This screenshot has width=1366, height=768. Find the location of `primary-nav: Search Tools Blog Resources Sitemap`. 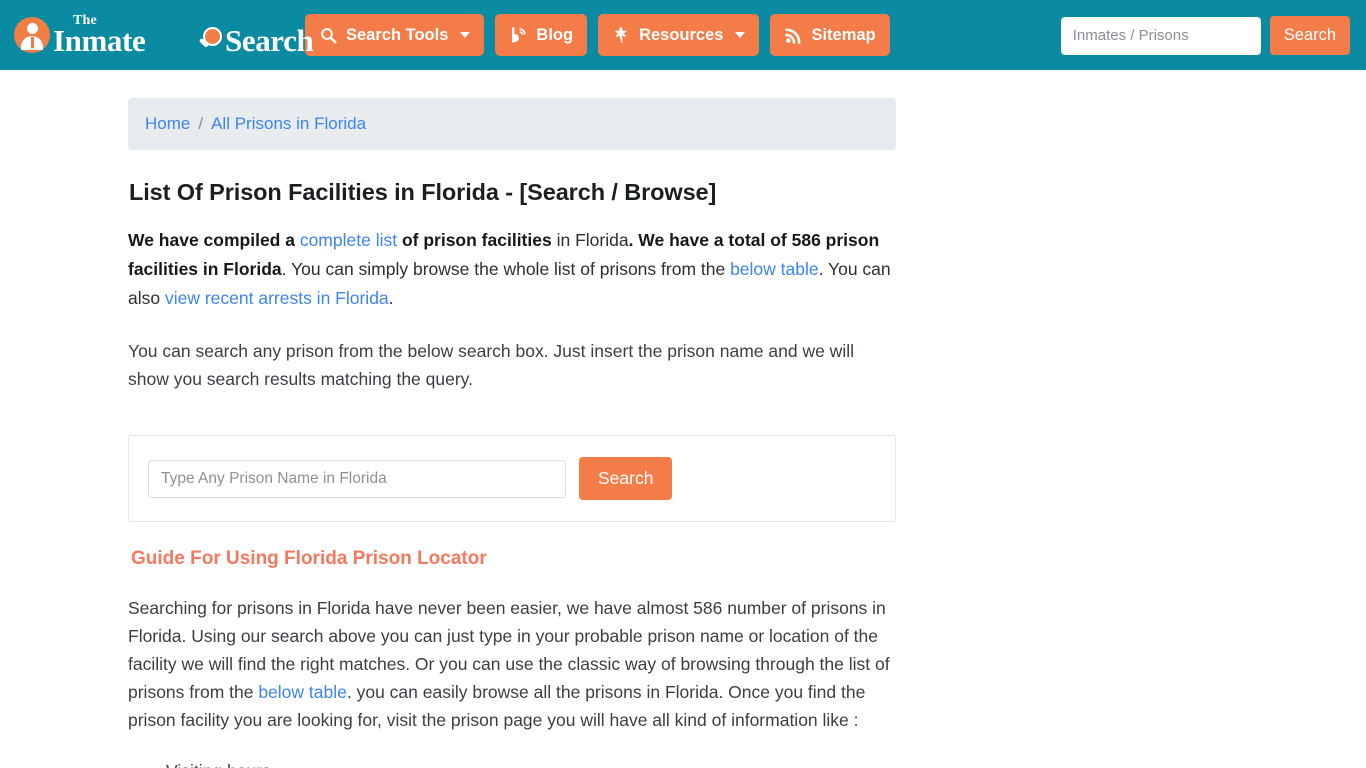

primary-nav: Search Tools Blog Resources Sitemap is located at coordinates (597, 35).